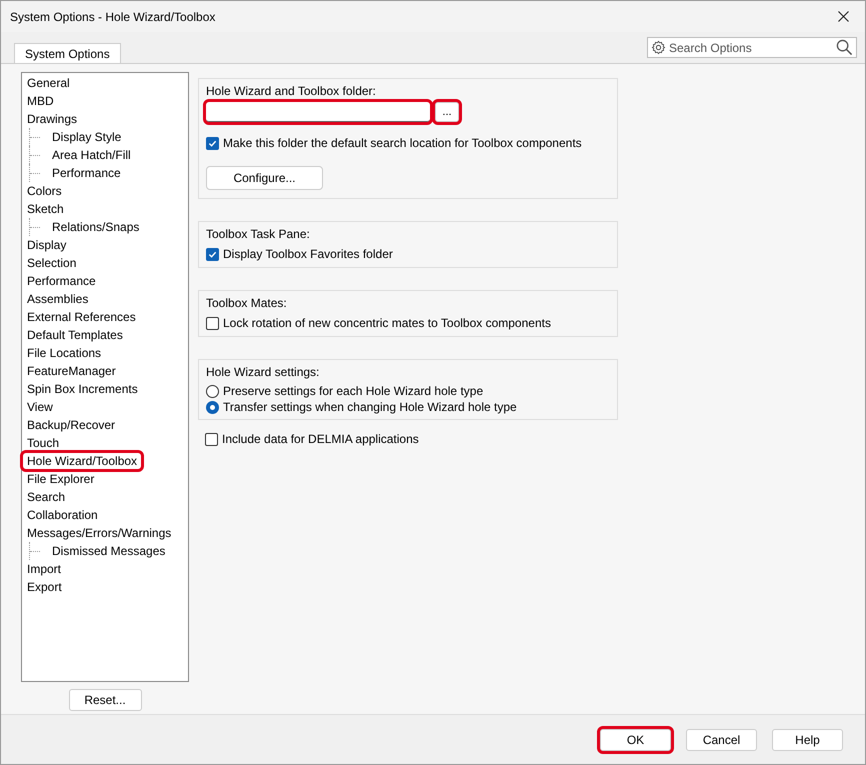  I want to click on tree-item: File Explorer, so click(60, 479).